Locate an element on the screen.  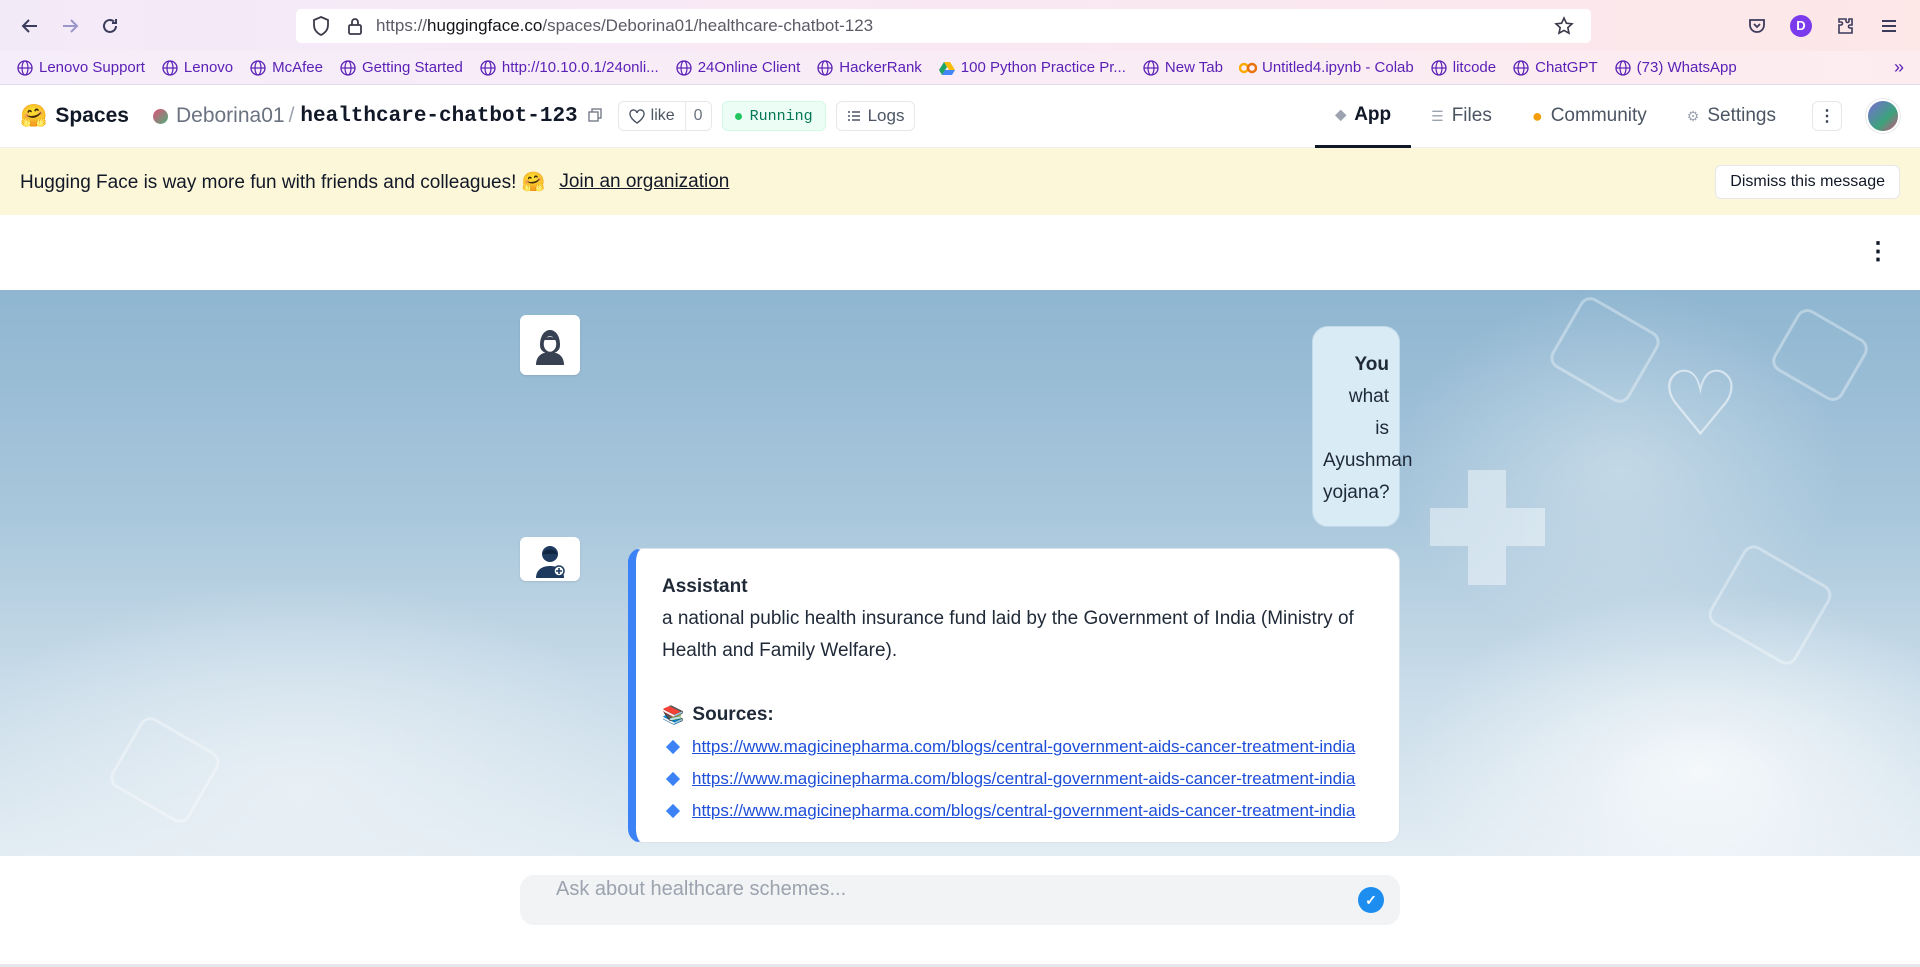
bookmark-label: ChatGPT is located at coordinates (1566, 67).